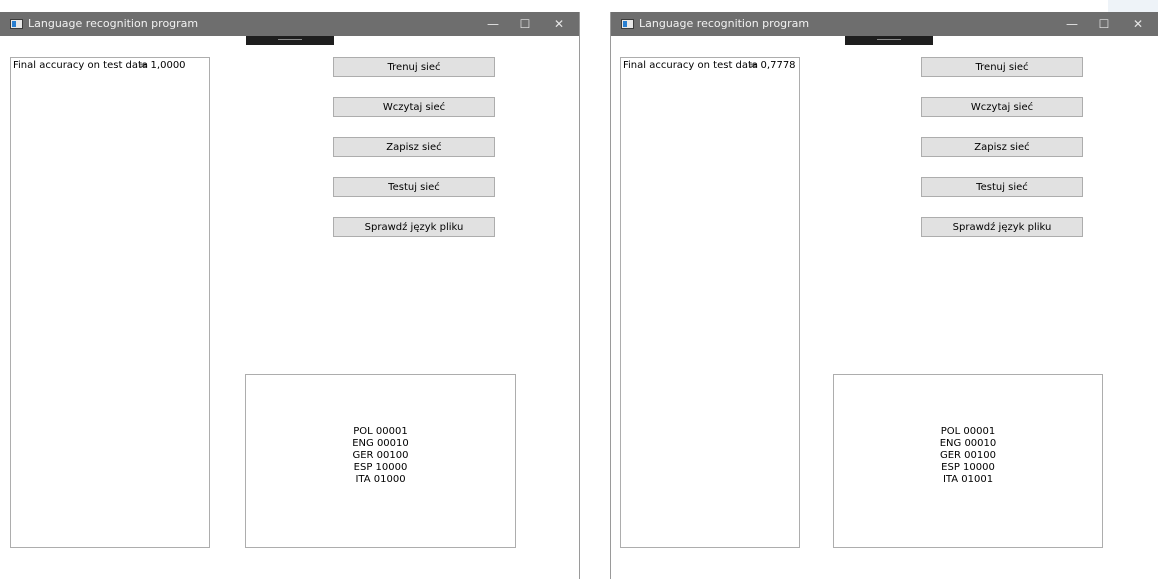 The width and height of the screenshot is (1158, 579). I want to click on output-textbox: Final accuracy on test data = 1,0000, so click(110, 302).